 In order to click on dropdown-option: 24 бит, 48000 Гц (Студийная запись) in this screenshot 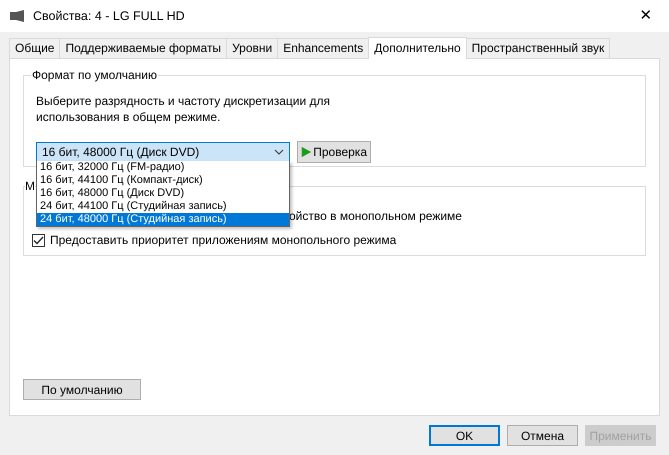, I will do `click(163, 219)`.